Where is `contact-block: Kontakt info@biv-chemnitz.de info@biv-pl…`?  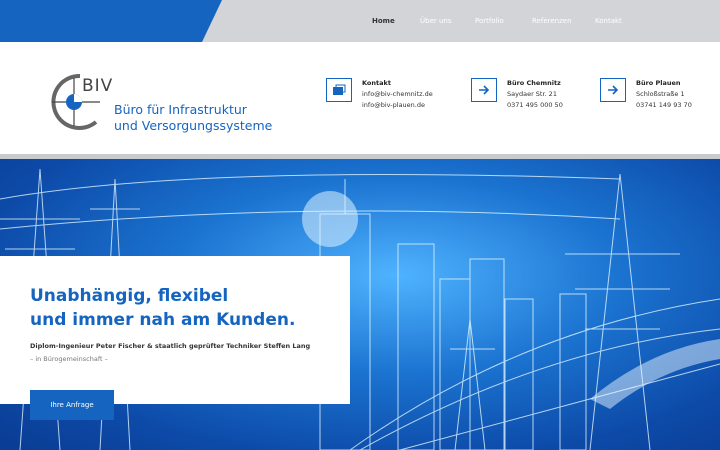
contact-block: Kontakt info@biv-chemnitz.de info@biv-pl… is located at coordinates (379, 94).